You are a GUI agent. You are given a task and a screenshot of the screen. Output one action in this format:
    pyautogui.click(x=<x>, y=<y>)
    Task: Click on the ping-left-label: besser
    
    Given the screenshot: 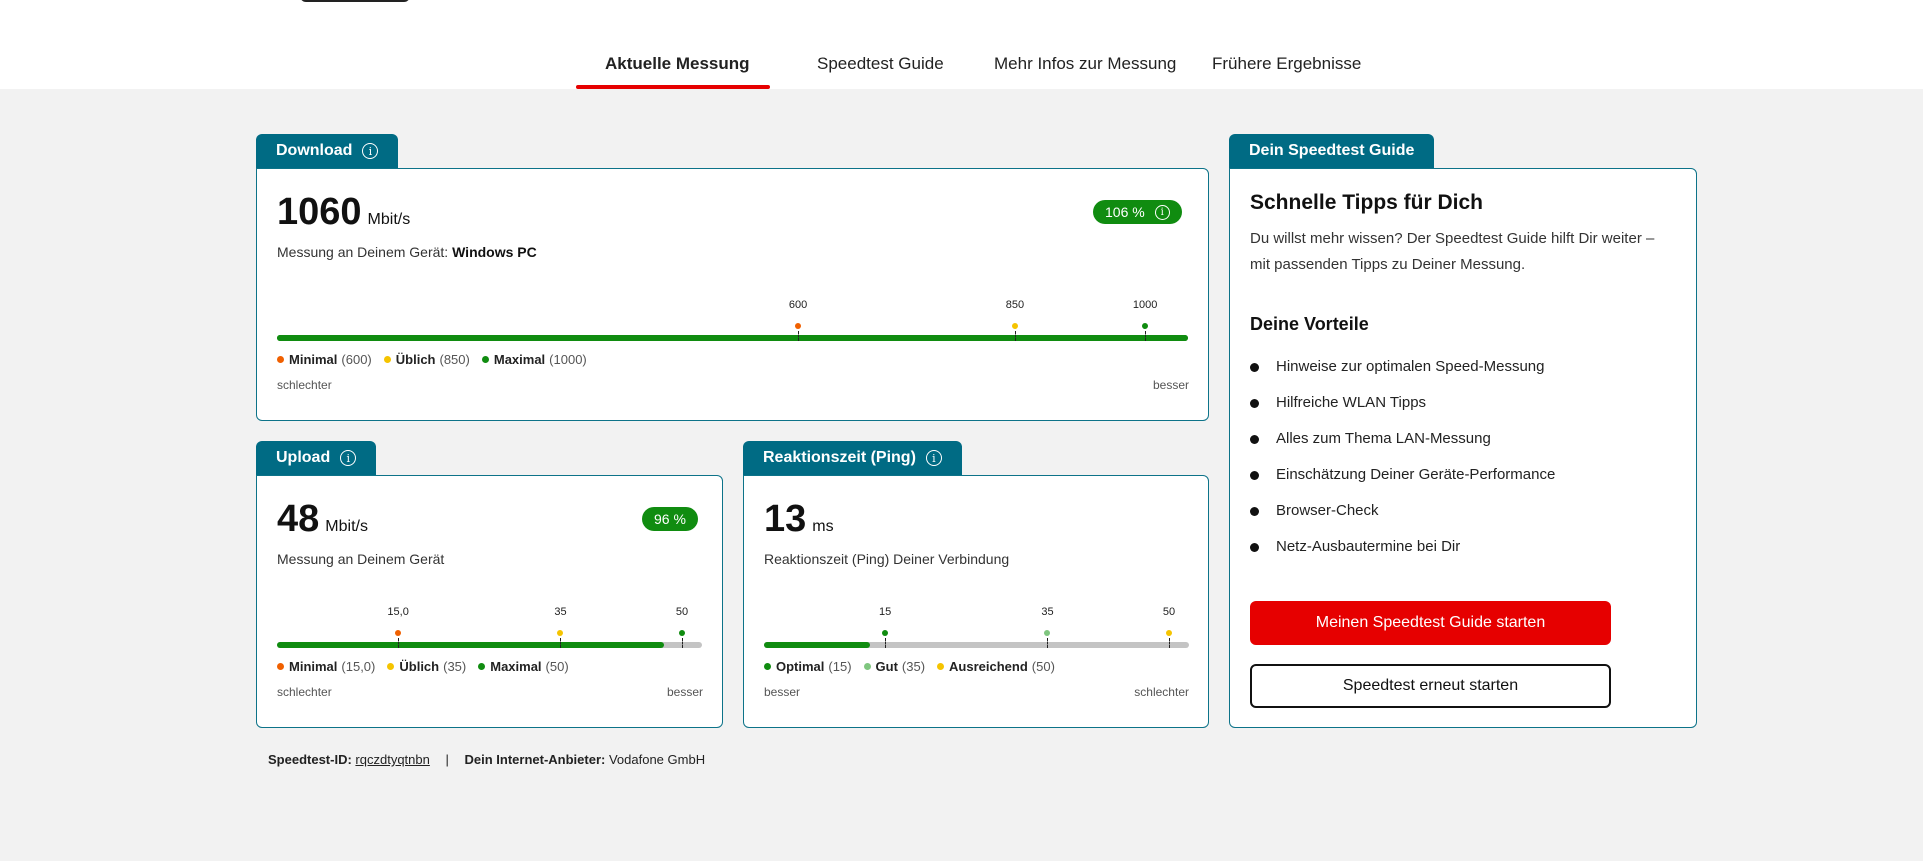 What is the action you would take?
    pyautogui.click(x=782, y=692)
    